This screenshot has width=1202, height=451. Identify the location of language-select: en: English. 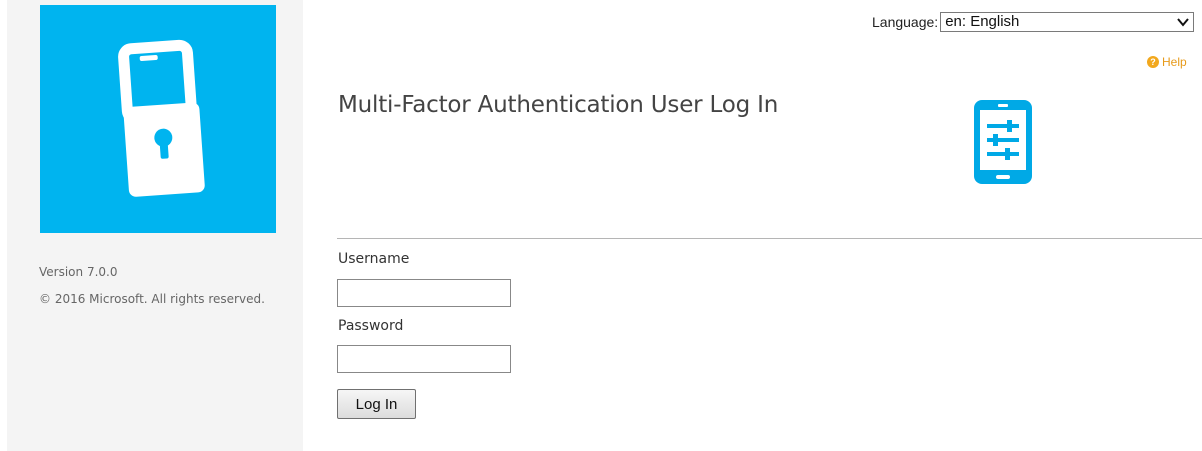
(1067, 22).